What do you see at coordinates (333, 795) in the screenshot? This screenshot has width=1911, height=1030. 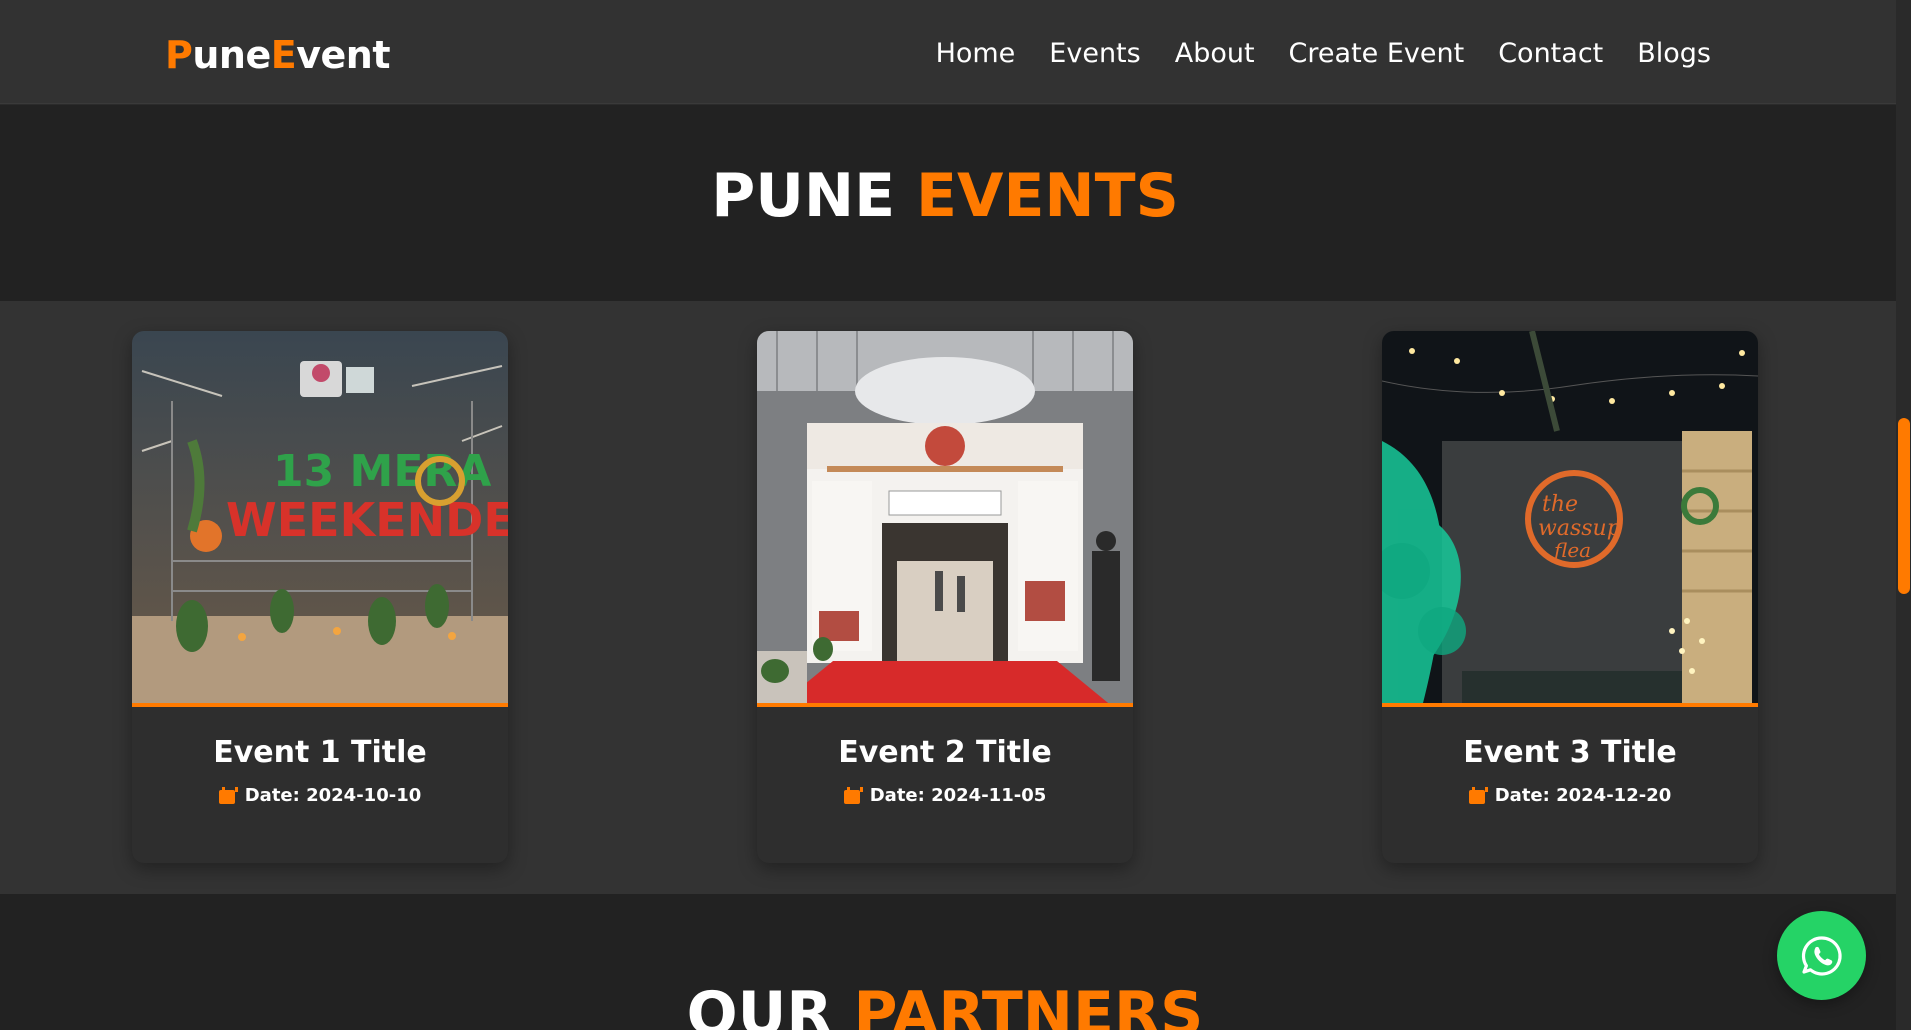 I see `event-1-date: Date: 2024-10-10` at bounding box center [333, 795].